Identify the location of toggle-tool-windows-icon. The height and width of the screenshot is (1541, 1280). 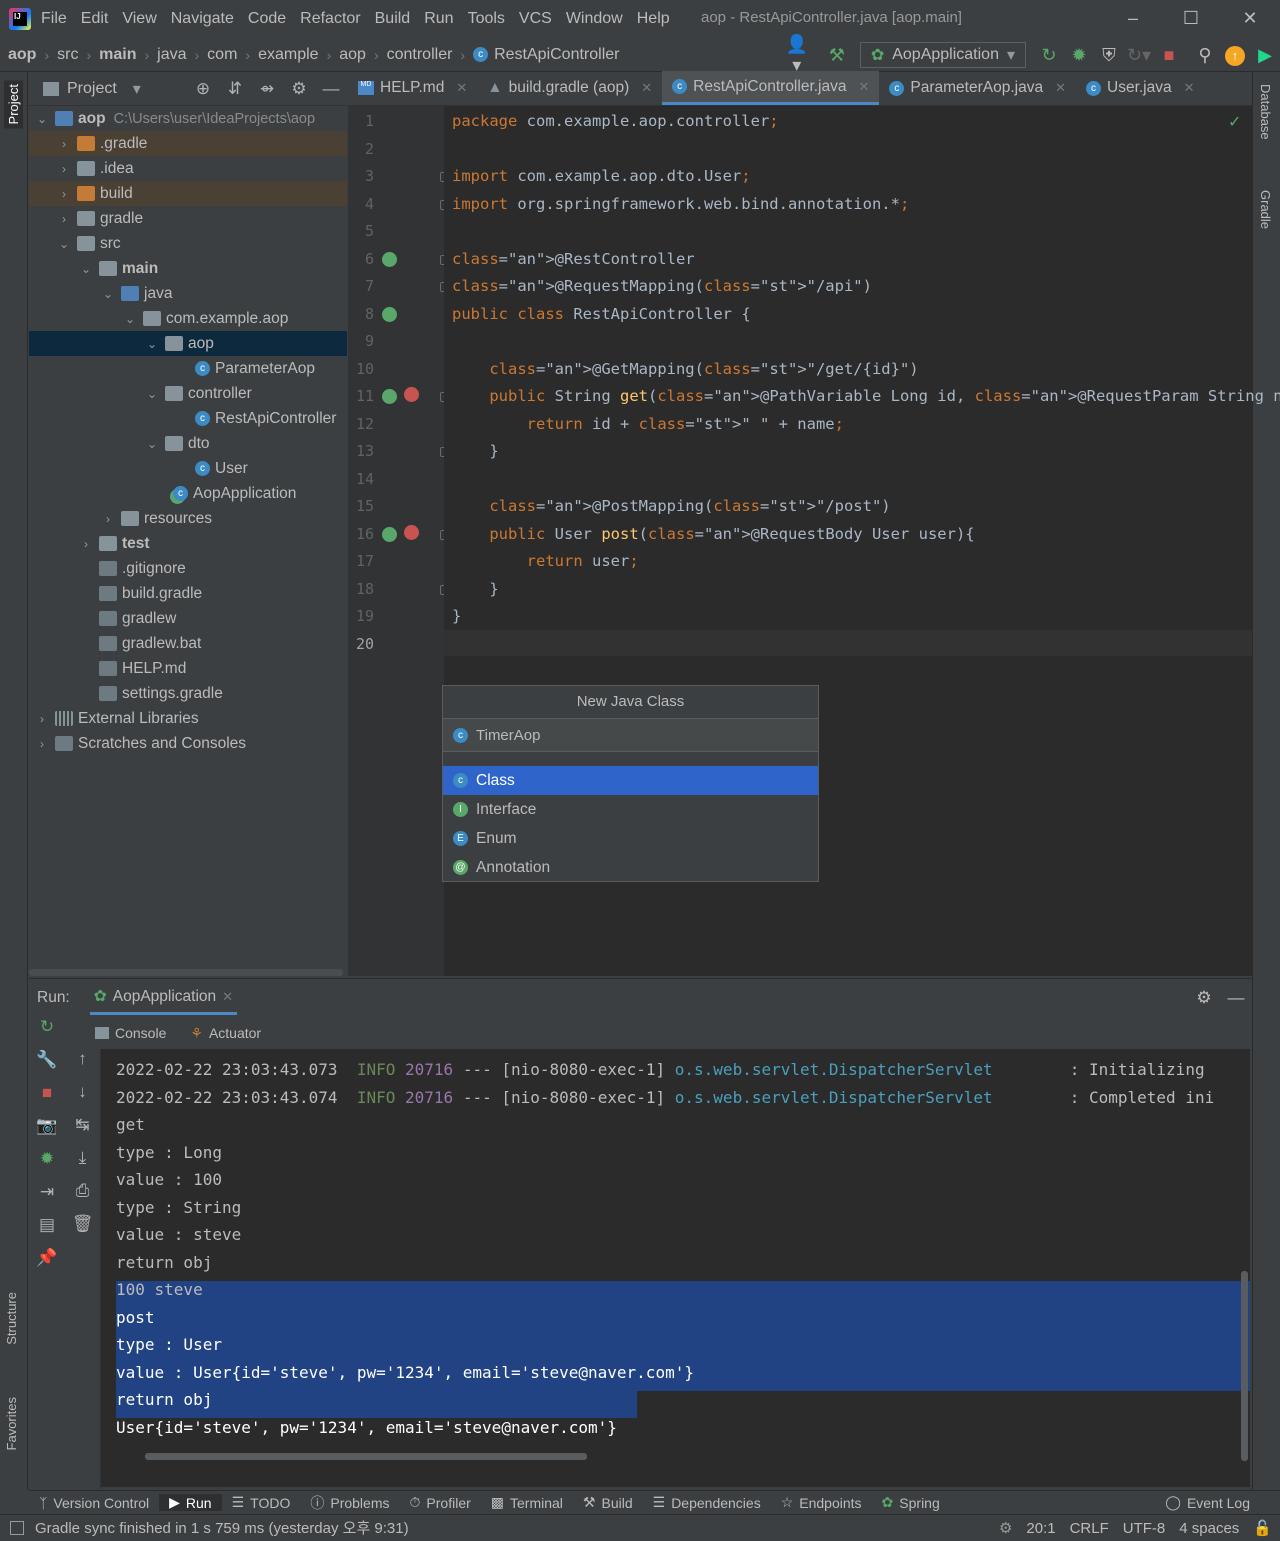
(17, 1527).